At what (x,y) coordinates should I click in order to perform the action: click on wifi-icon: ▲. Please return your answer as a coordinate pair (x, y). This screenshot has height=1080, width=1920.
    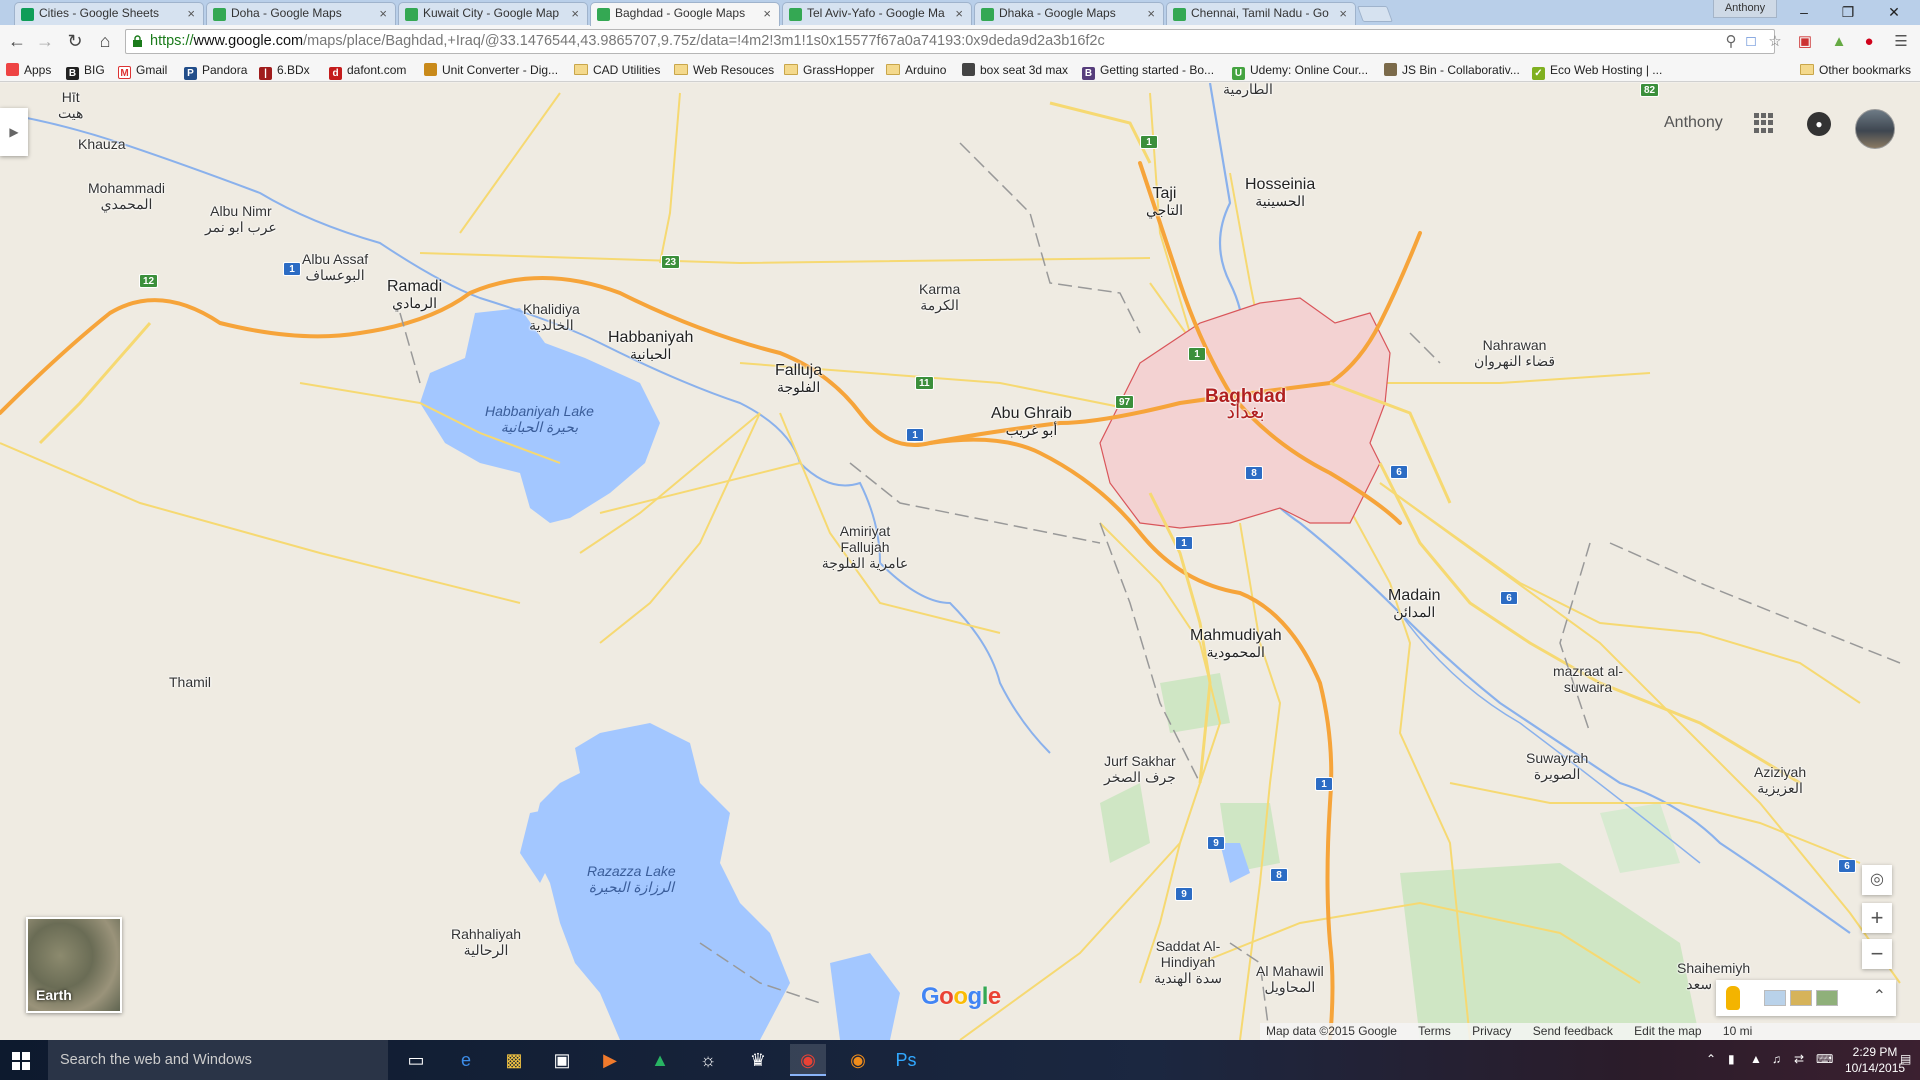
    Looking at the image, I should click on (1756, 1059).